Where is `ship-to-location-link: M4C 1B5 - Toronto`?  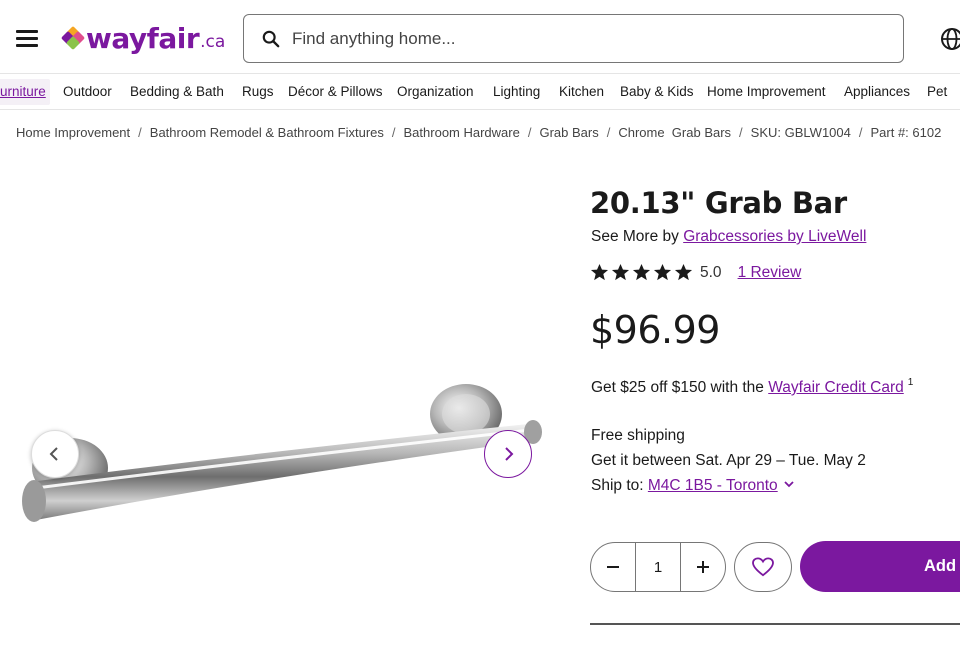 ship-to-location-link: M4C 1B5 - Toronto is located at coordinates (713, 485).